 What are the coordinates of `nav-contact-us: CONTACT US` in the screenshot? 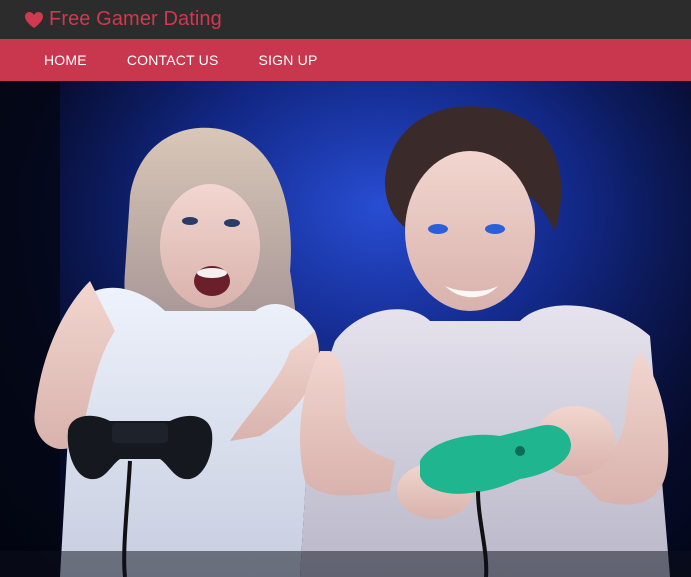 It's located at (173, 60).